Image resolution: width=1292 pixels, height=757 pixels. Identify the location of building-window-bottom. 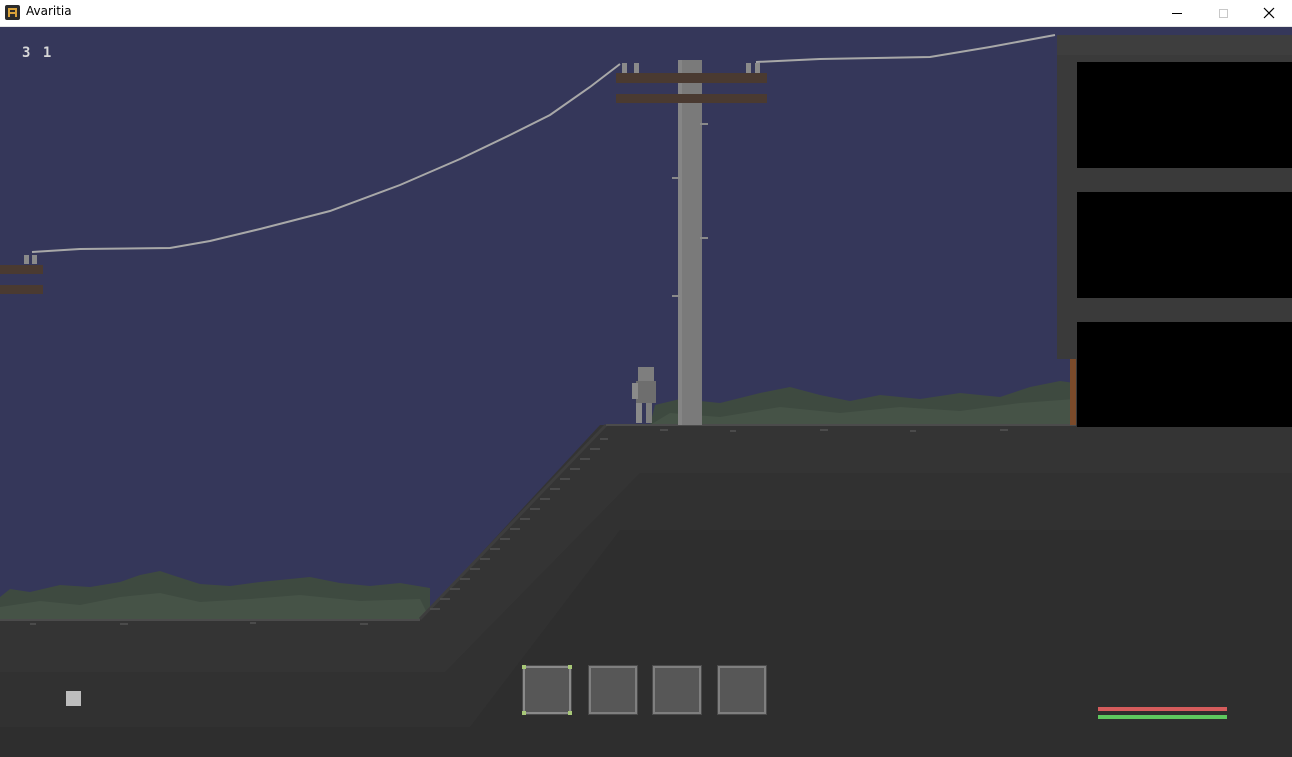
(1184, 374).